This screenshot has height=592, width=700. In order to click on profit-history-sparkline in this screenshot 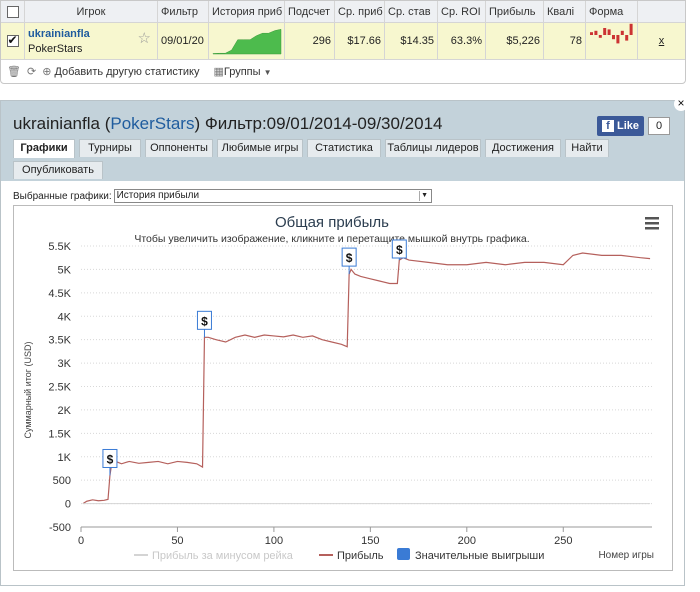, I will do `click(247, 41)`.